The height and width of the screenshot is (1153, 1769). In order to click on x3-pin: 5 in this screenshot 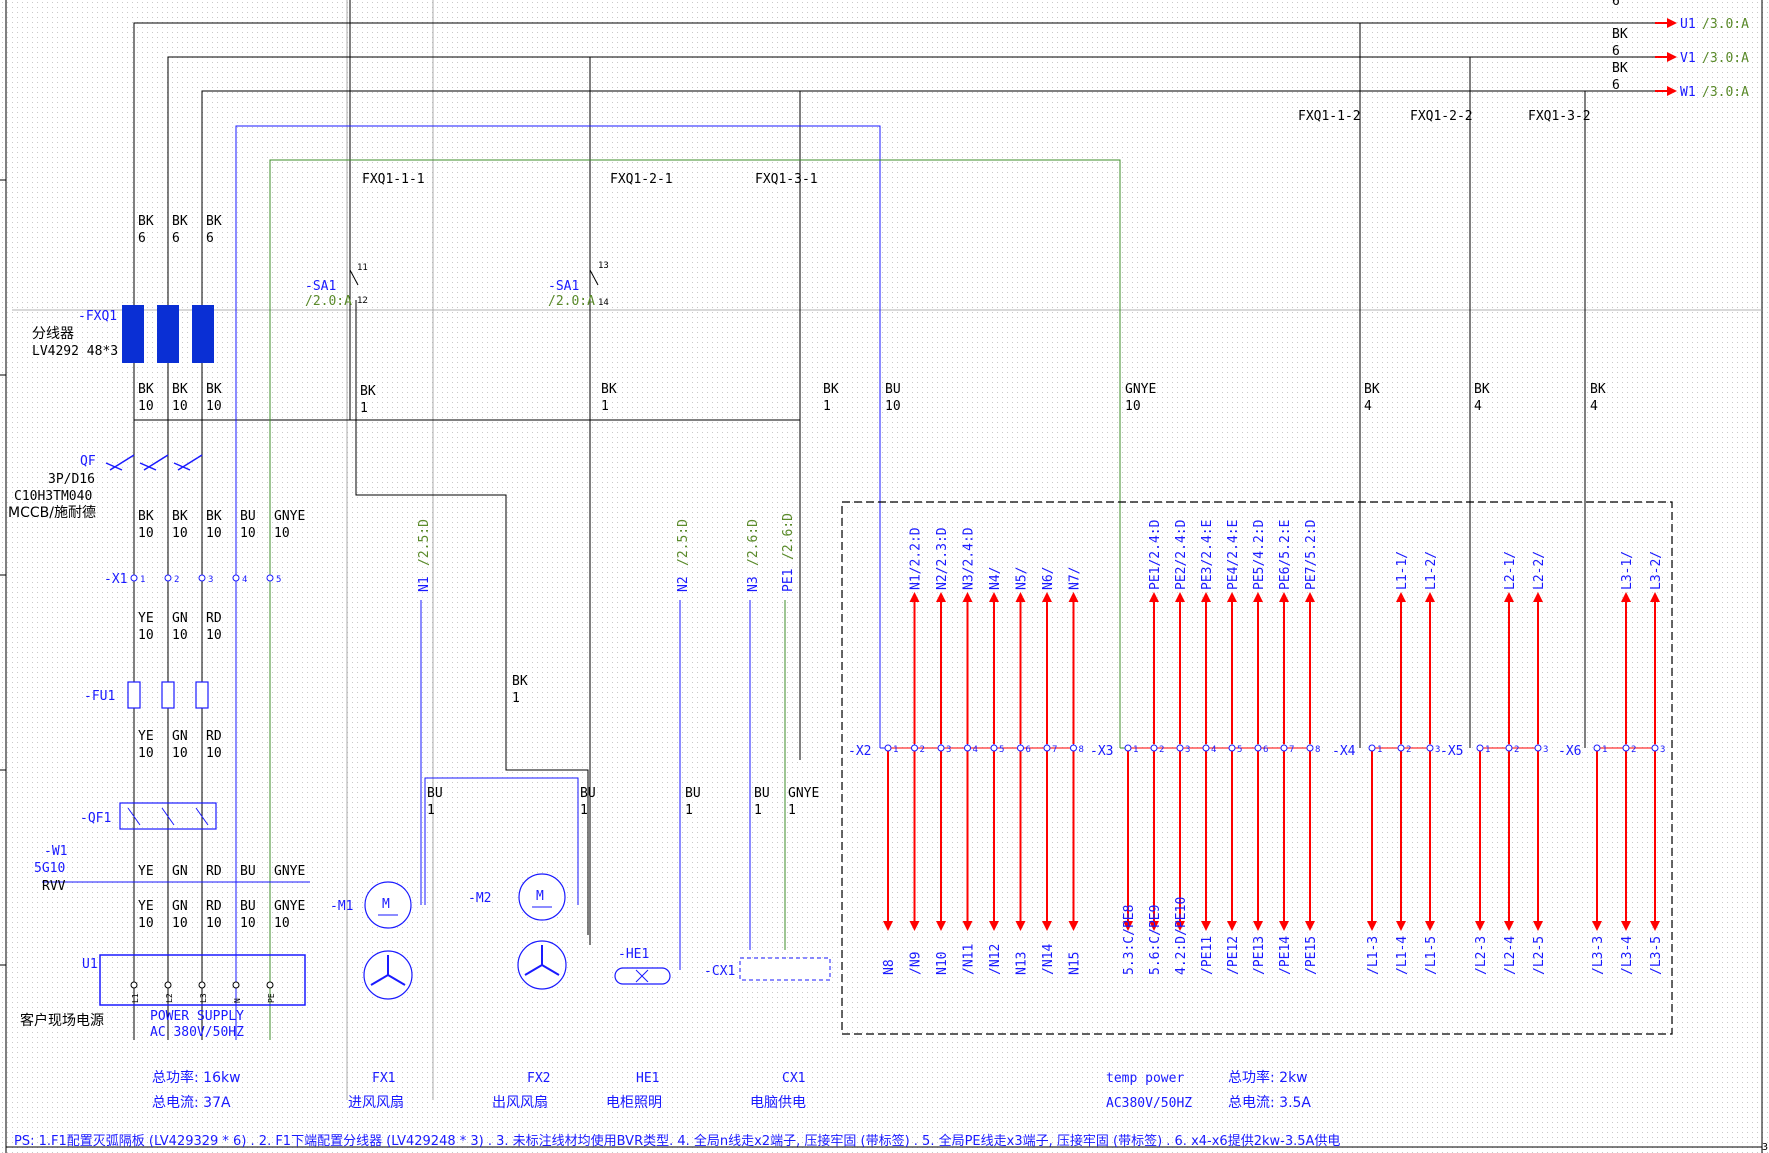, I will do `click(1239, 750)`.